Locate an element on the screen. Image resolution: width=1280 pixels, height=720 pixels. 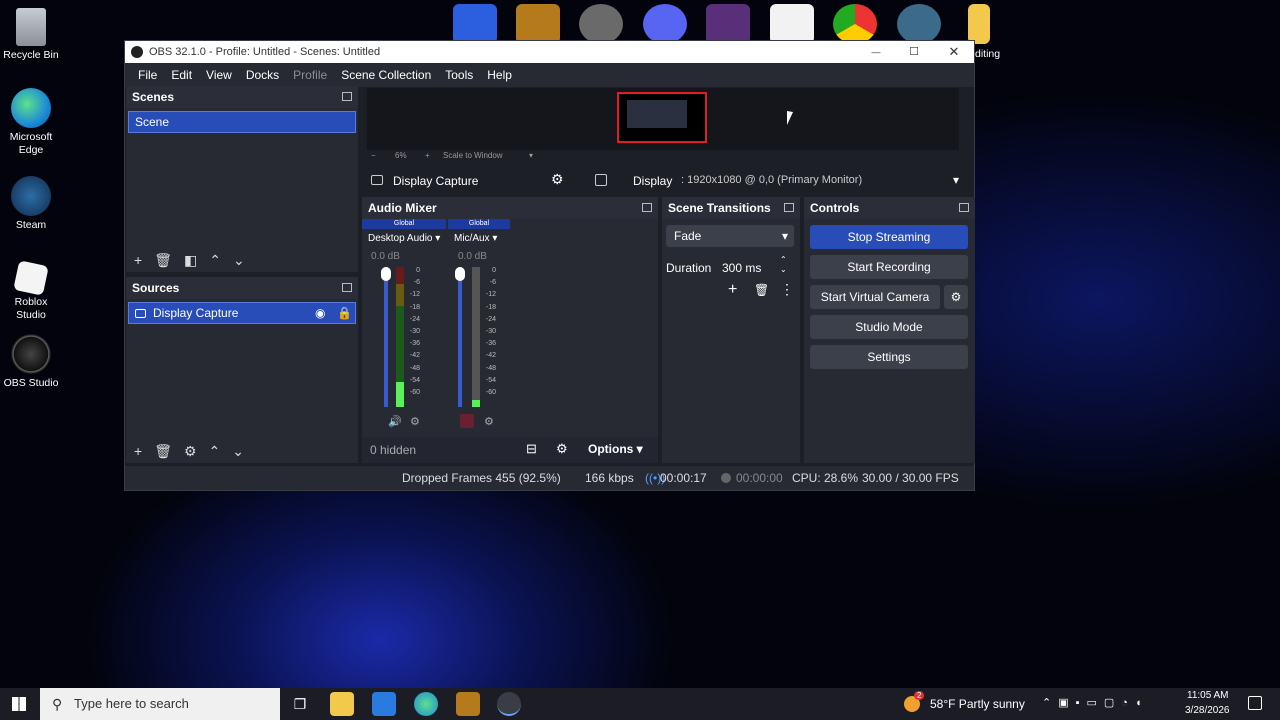
clock-time: 11:05 AM is located at coordinates (1208, 695).